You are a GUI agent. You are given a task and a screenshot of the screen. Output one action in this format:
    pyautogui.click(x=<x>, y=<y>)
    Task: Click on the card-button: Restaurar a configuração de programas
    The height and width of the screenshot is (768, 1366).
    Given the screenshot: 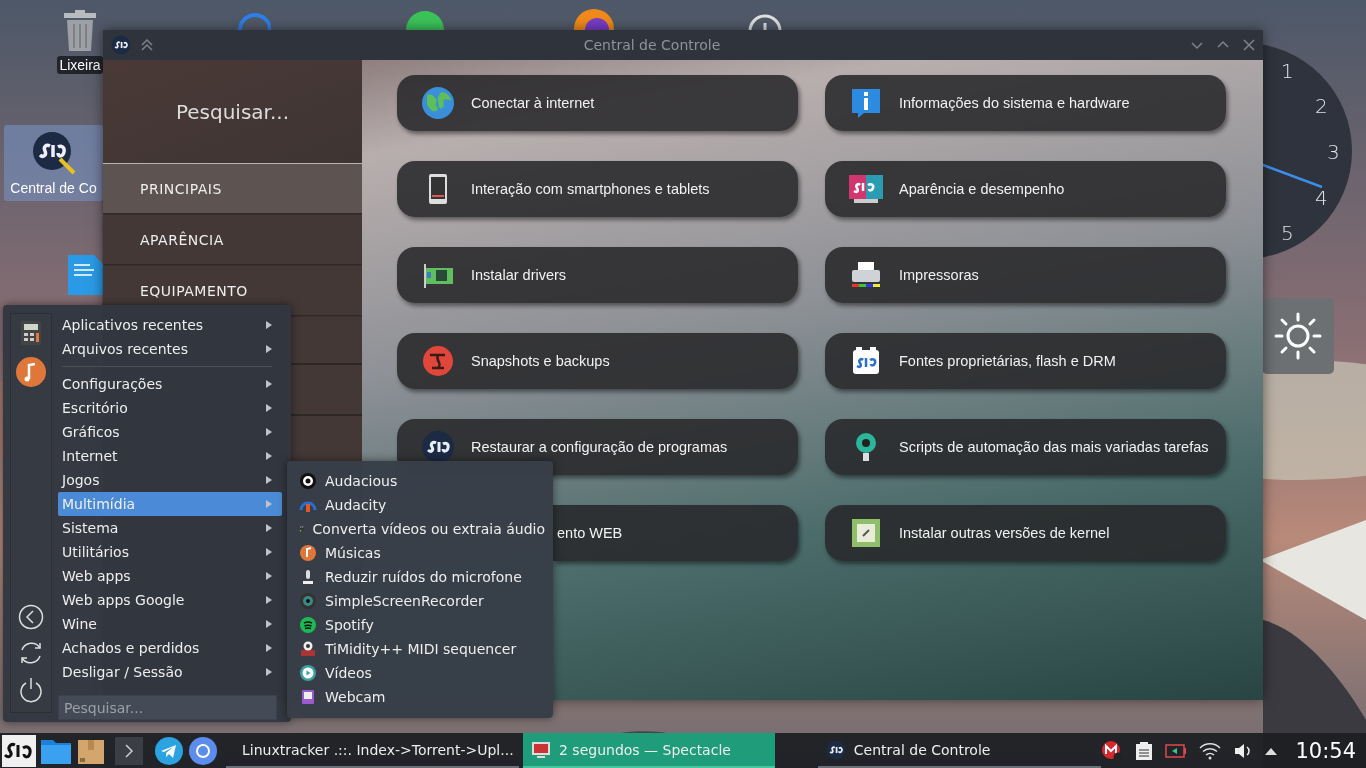 What is the action you would take?
    pyautogui.click(x=597, y=447)
    